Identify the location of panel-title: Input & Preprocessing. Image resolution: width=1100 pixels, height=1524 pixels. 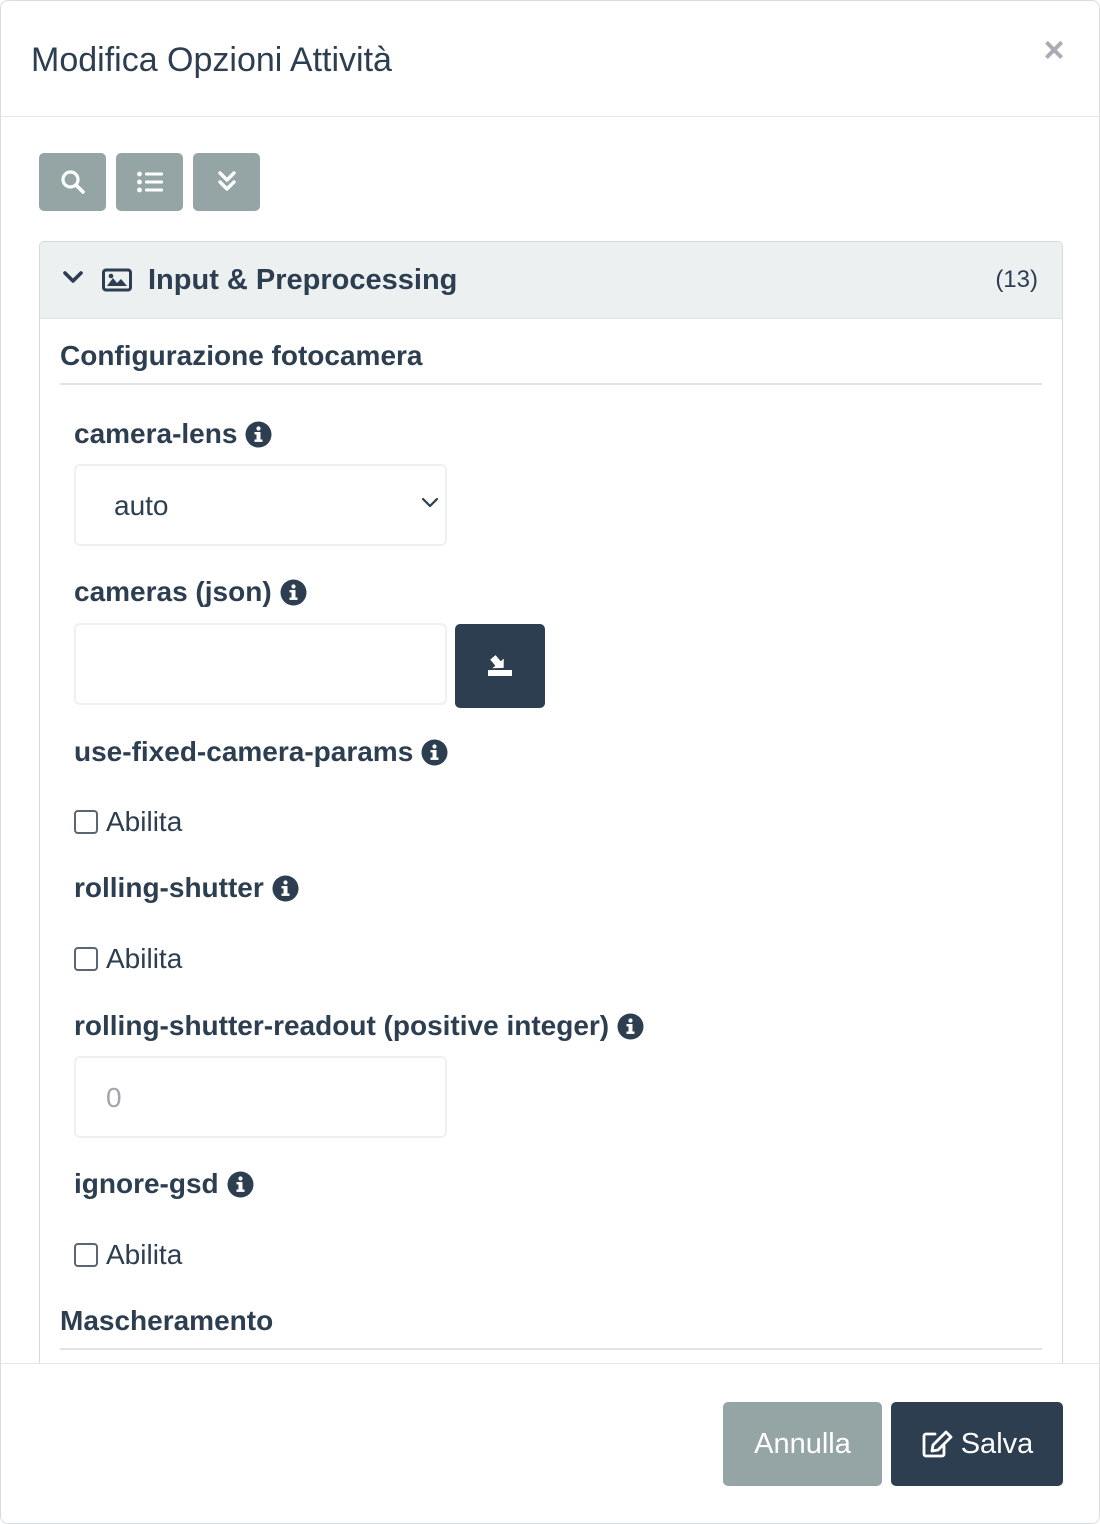
(303, 280).